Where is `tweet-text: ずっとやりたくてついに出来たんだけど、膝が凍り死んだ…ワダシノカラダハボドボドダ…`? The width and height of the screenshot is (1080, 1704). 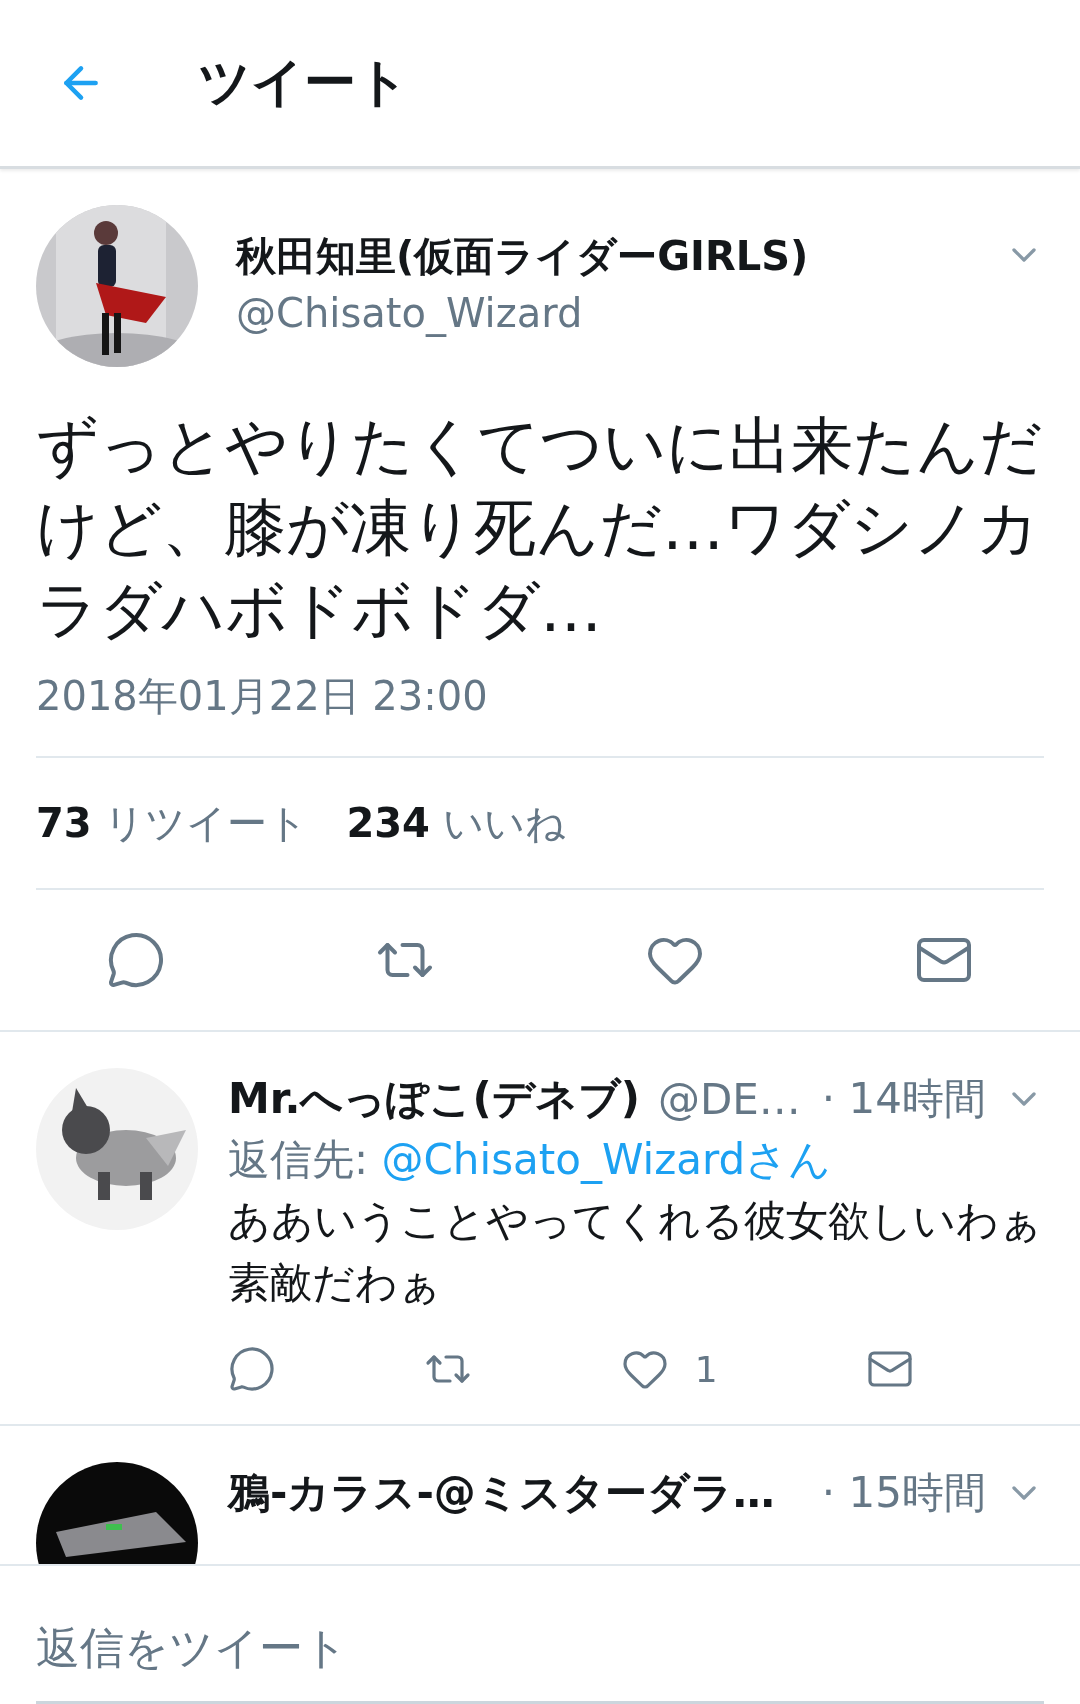
tweet-text: ずっとやりたくてついに出来たんだけど、膝が凍り死んだ…ワダシノカラダハボドボドダ… is located at coordinates (539, 528).